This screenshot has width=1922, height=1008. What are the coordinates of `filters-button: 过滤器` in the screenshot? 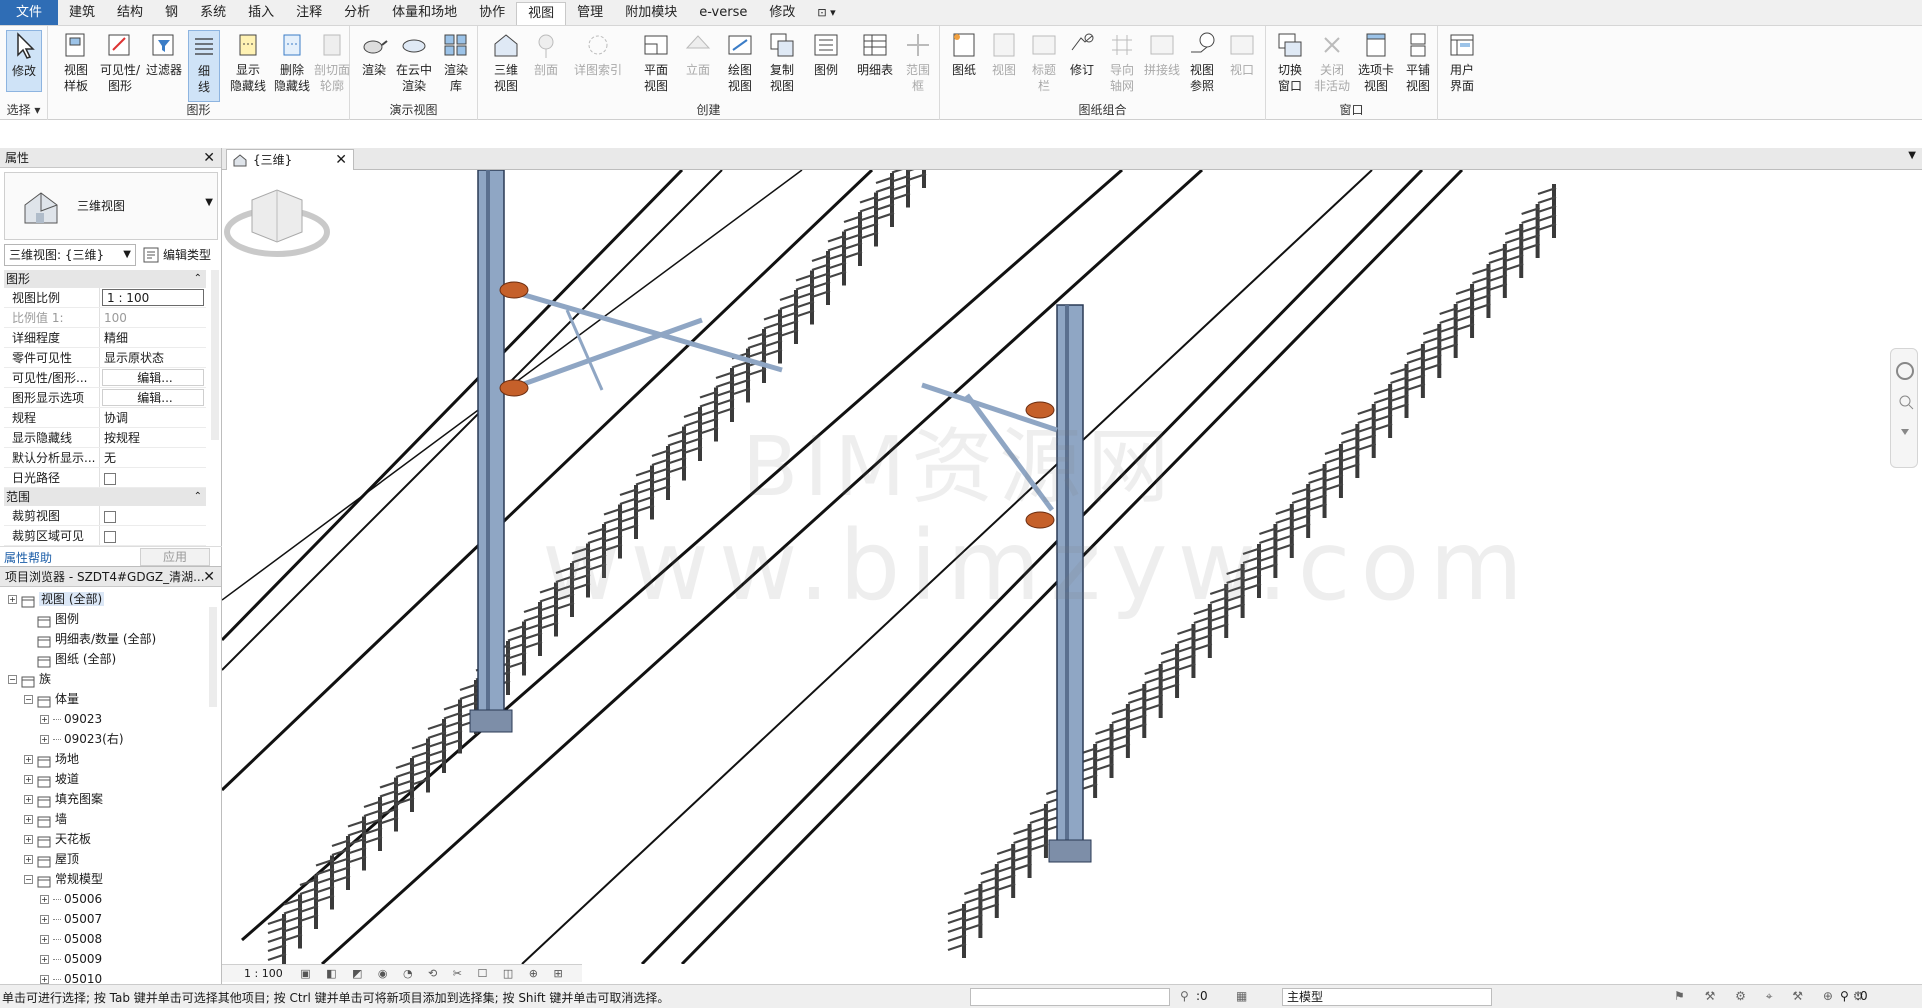 It's located at (164, 54).